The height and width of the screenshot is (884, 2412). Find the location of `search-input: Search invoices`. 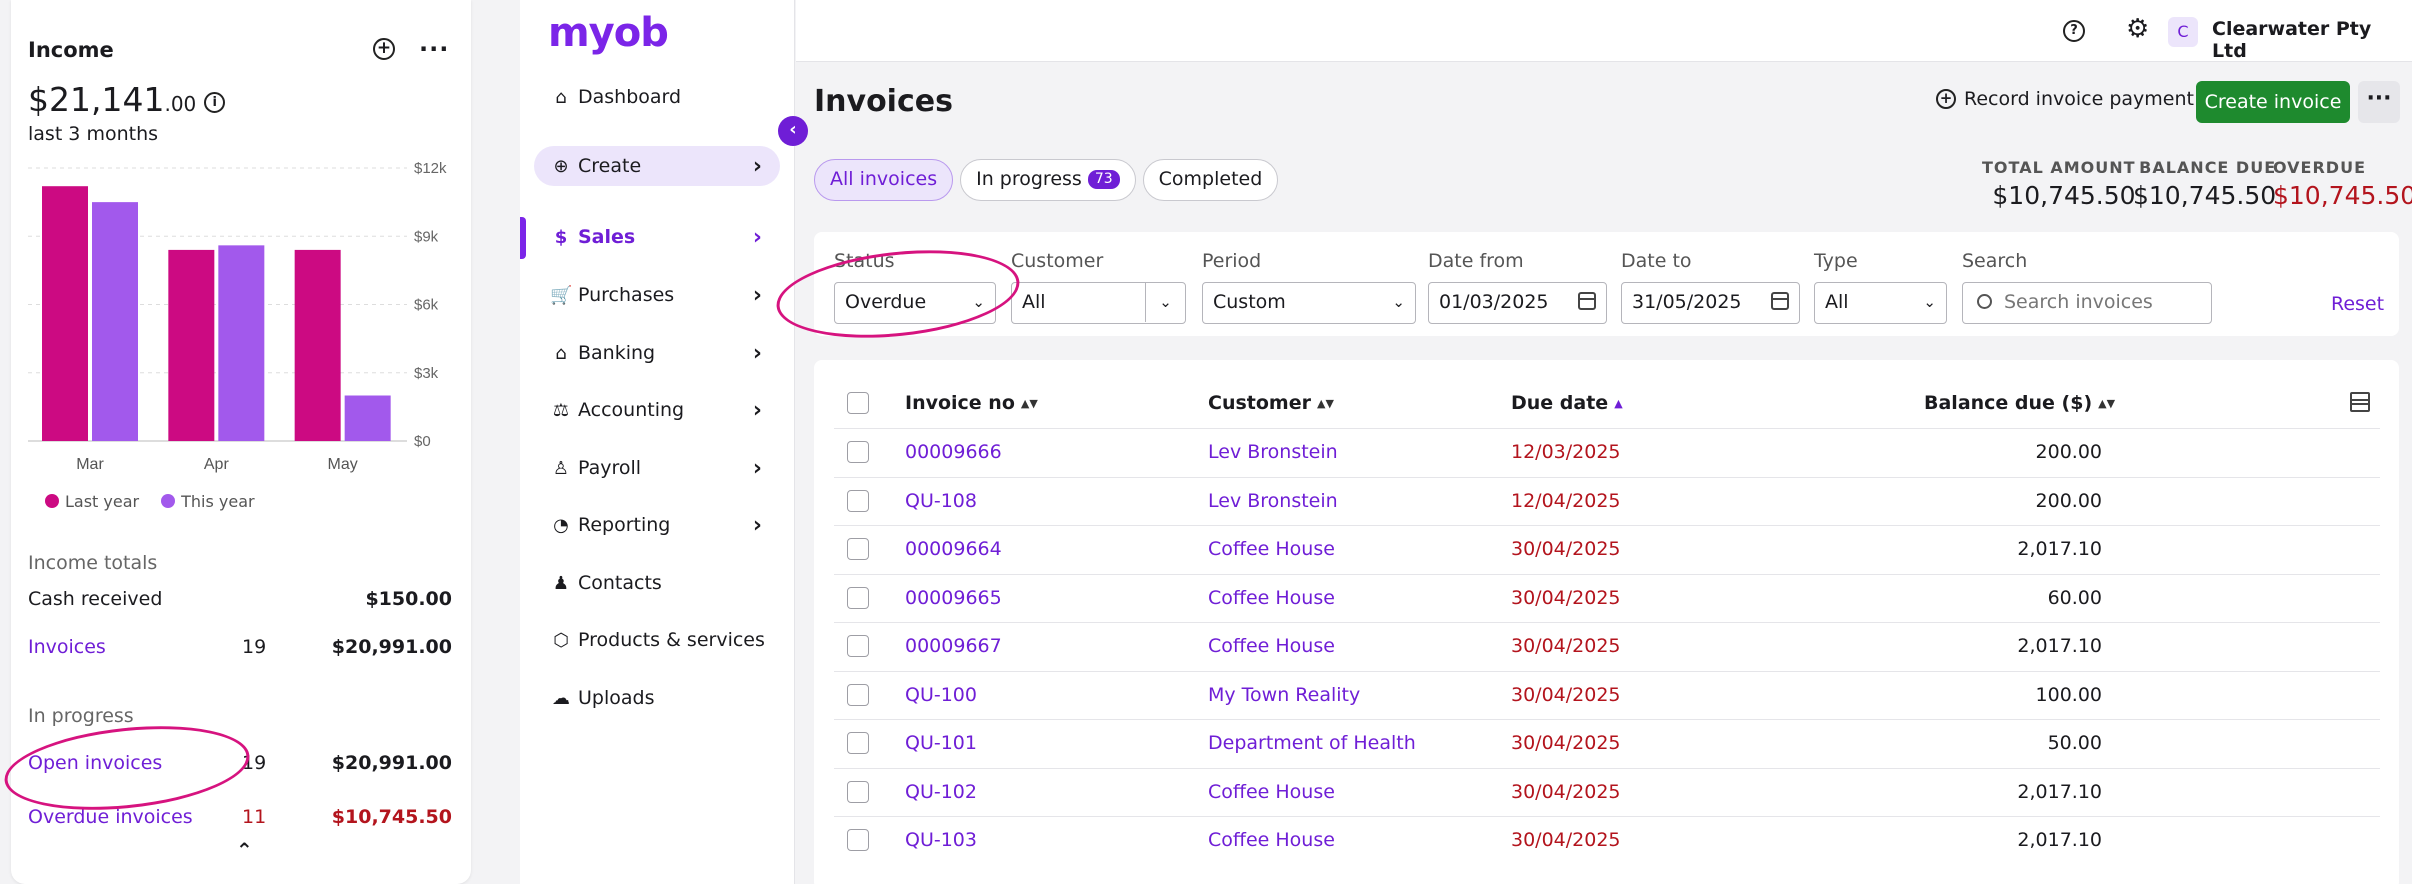

search-input: Search invoices is located at coordinates (2087, 303).